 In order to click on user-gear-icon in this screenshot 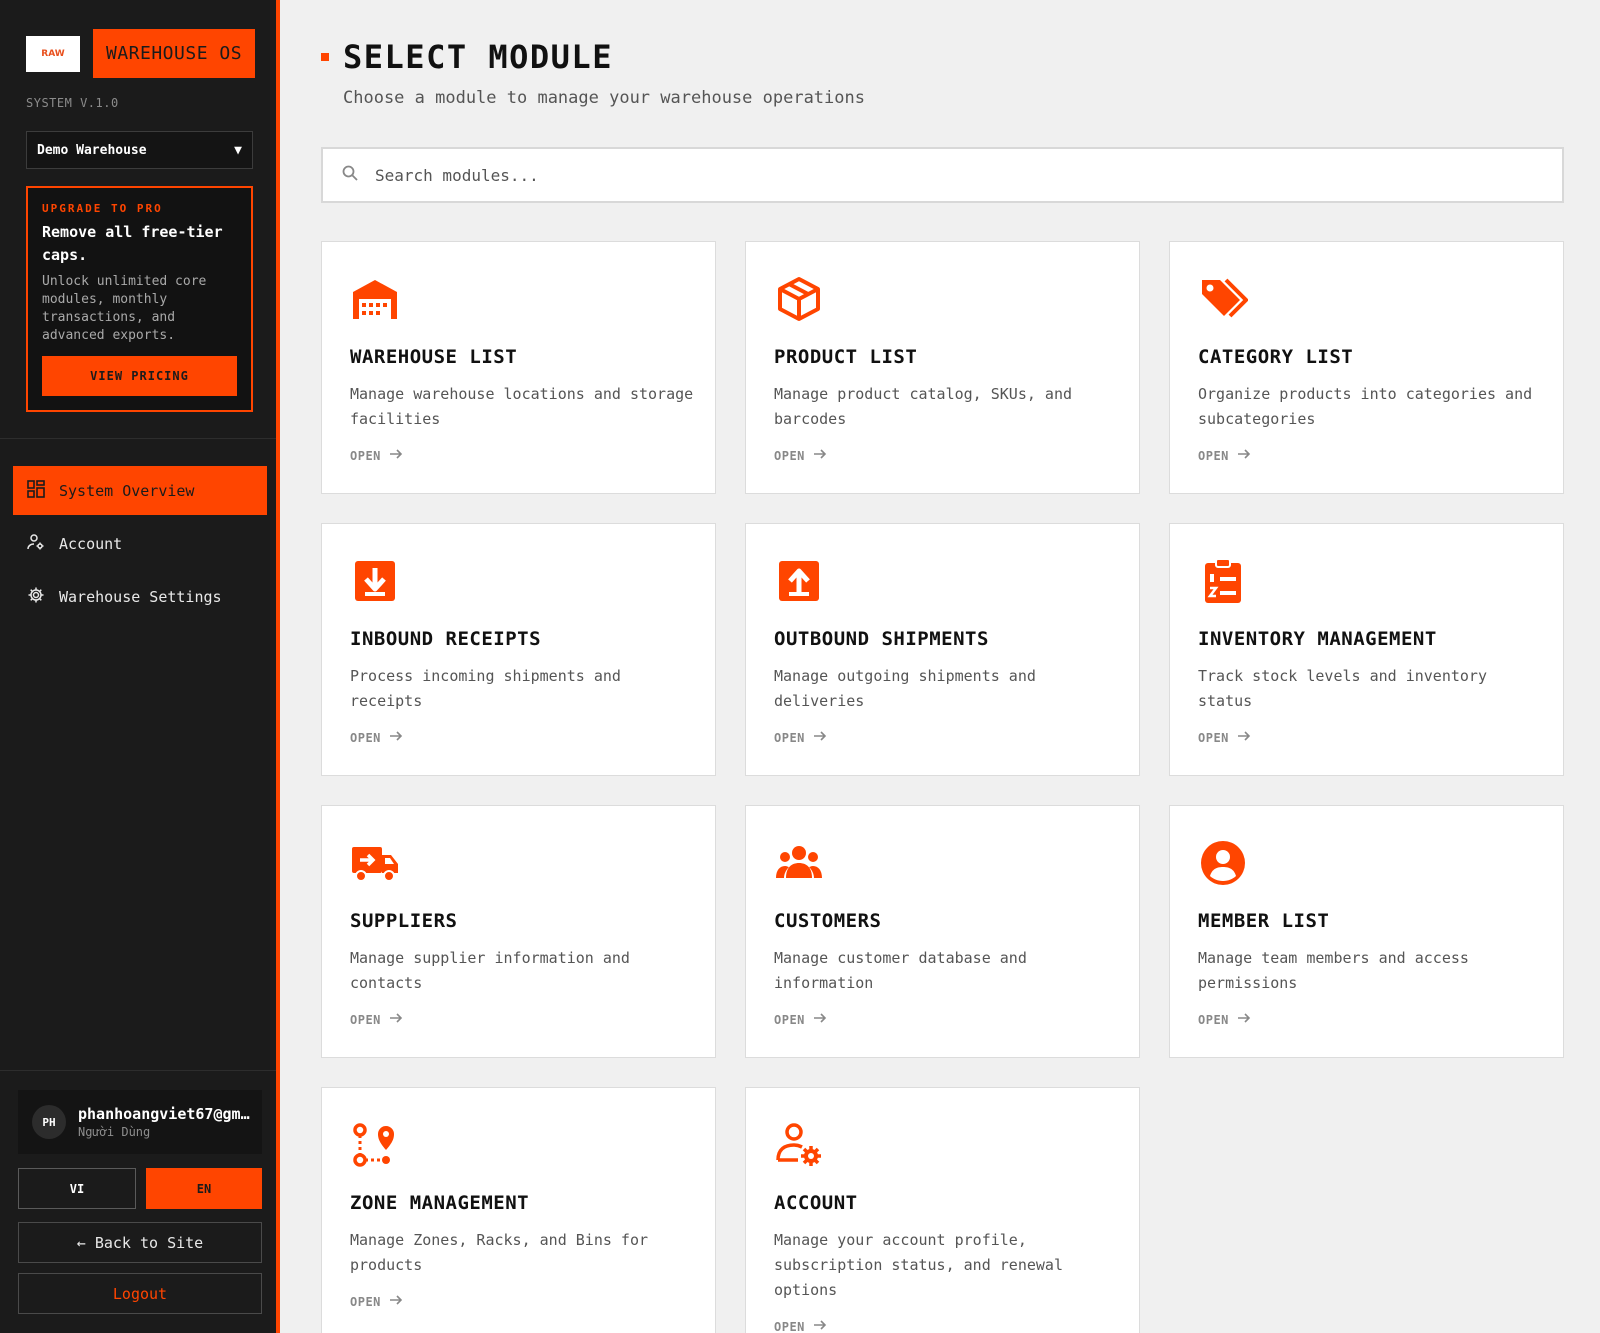, I will do `click(799, 1145)`.